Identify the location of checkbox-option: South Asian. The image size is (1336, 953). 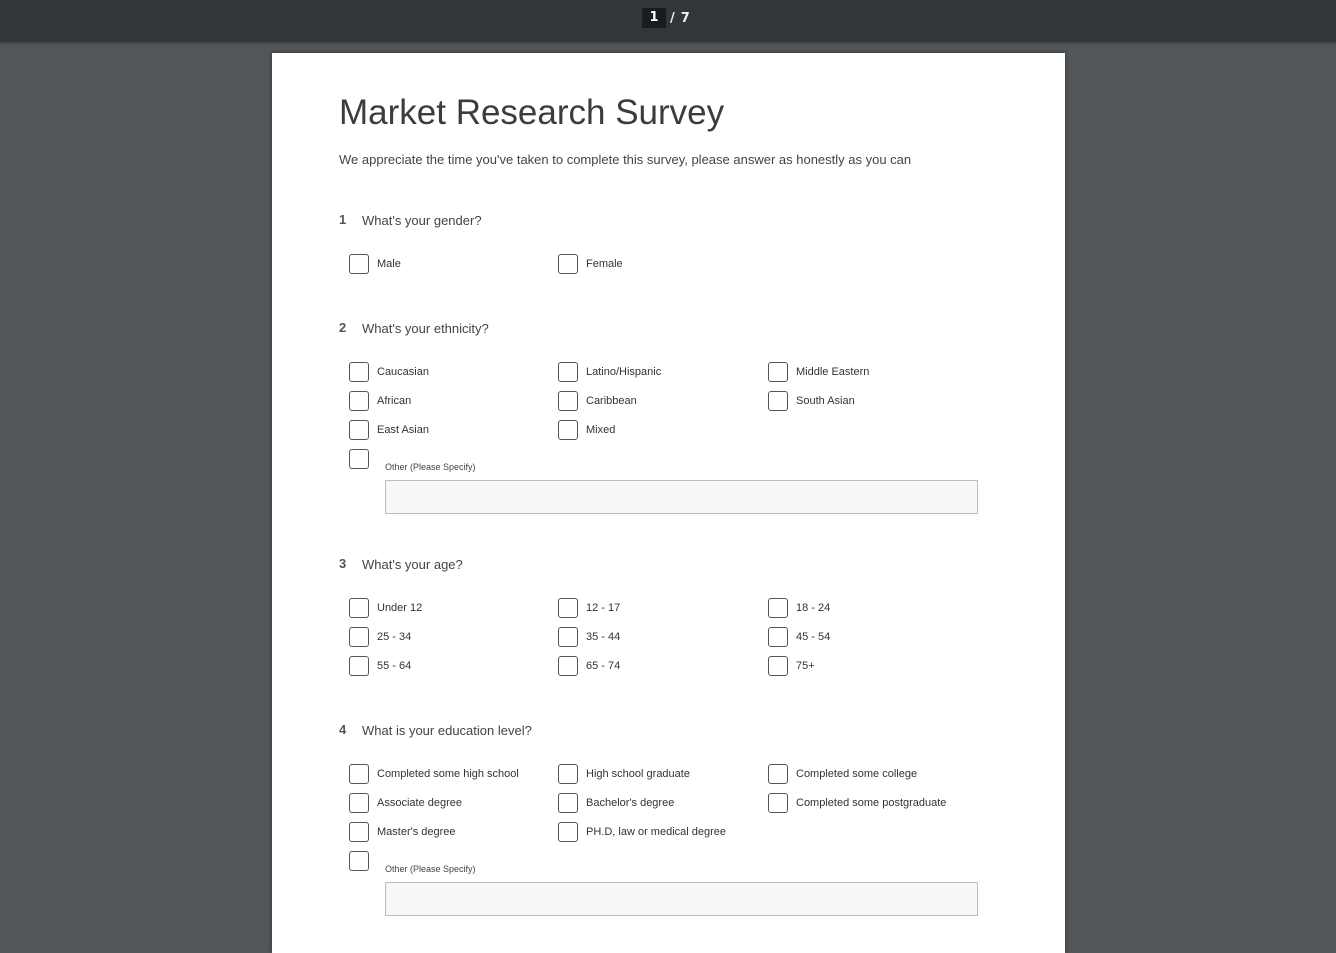
(811, 401).